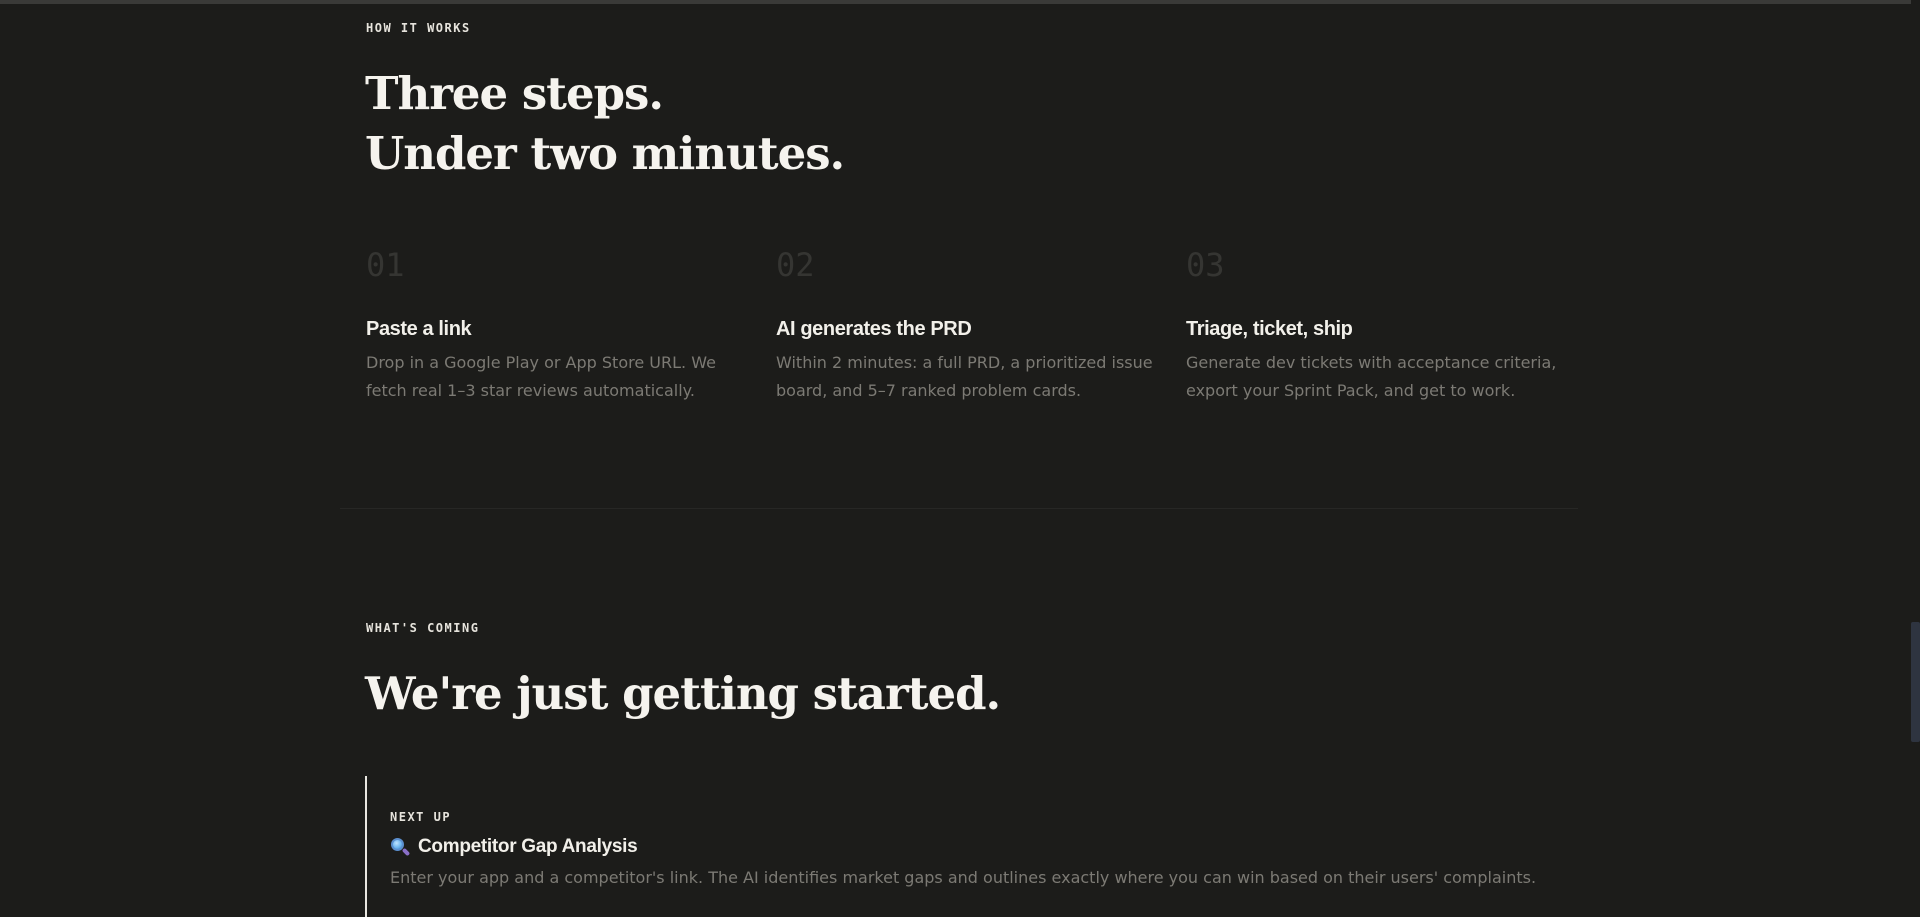  I want to click on magnifying-glass-icon, so click(400, 847).